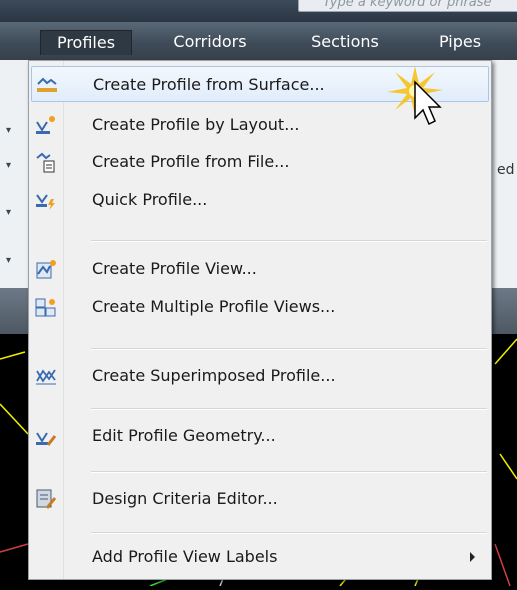 The height and width of the screenshot is (590, 517). I want to click on title-strip: Type a keyword or phrase, so click(258, 11).